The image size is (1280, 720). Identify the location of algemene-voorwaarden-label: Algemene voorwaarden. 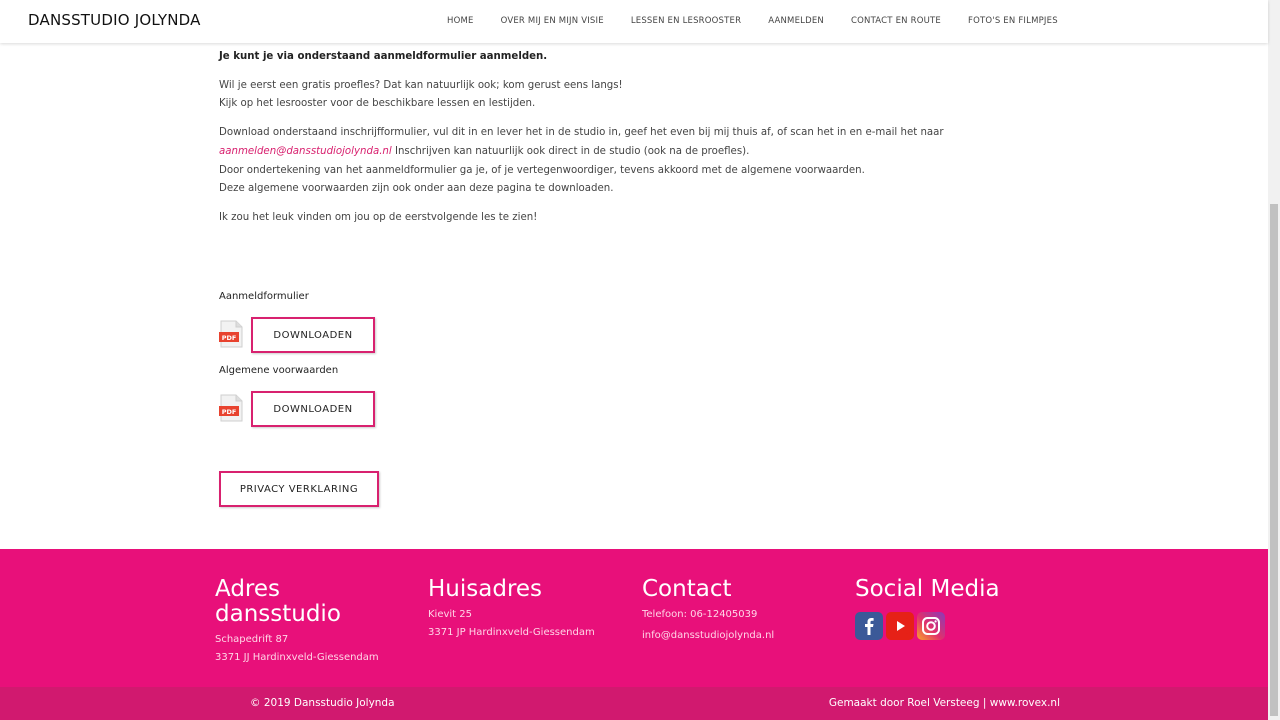
(279, 370).